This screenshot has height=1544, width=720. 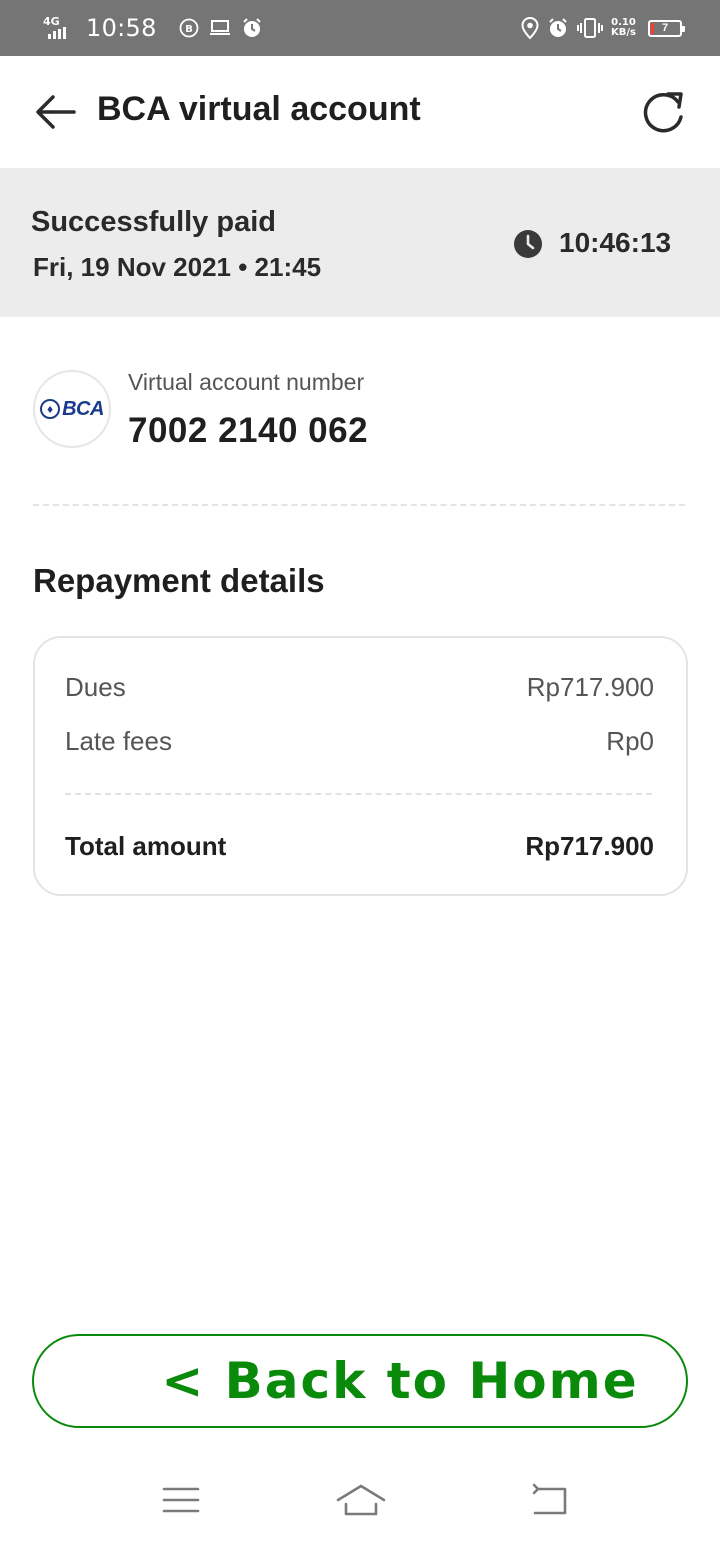 What do you see at coordinates (359, 505) in the screenshot?
I see `section-divider` at bounding box center [359, 505].